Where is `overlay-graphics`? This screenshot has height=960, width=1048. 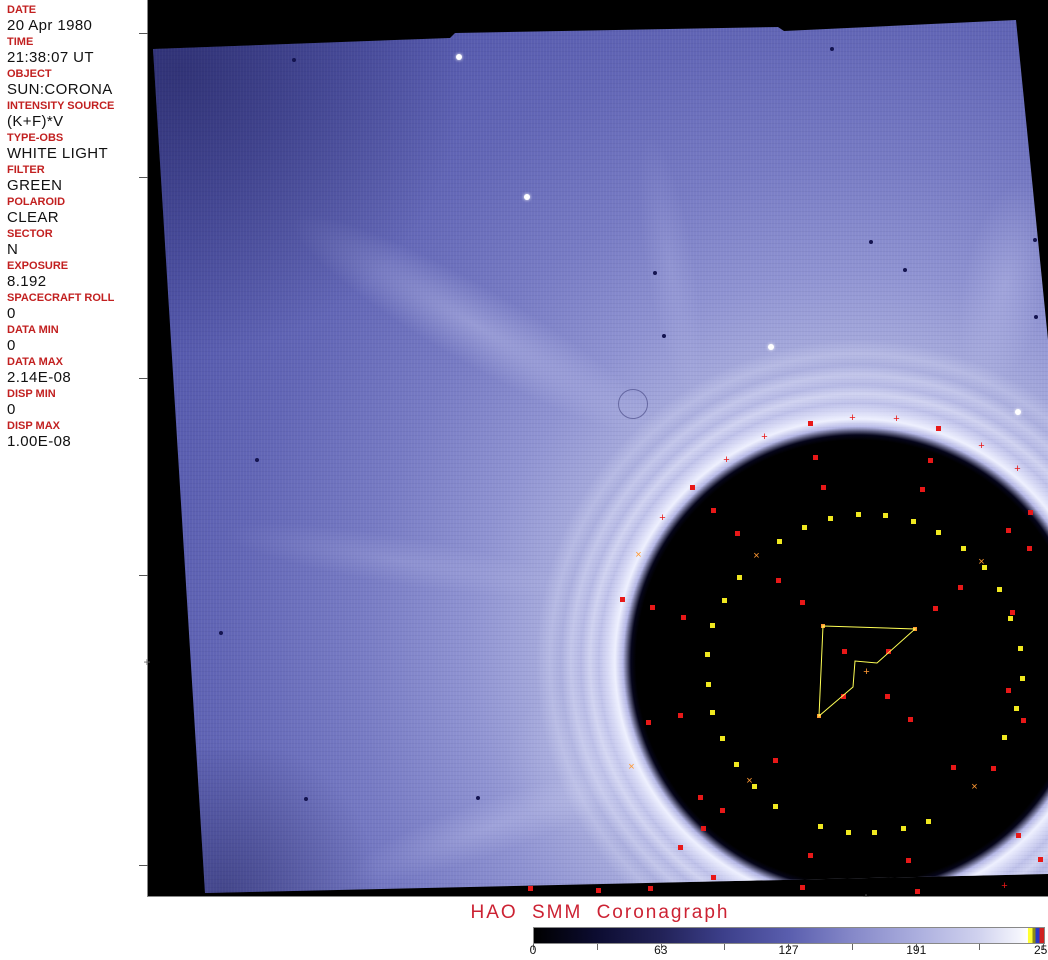 overlay-graphics is located at coordinates (867, 671).